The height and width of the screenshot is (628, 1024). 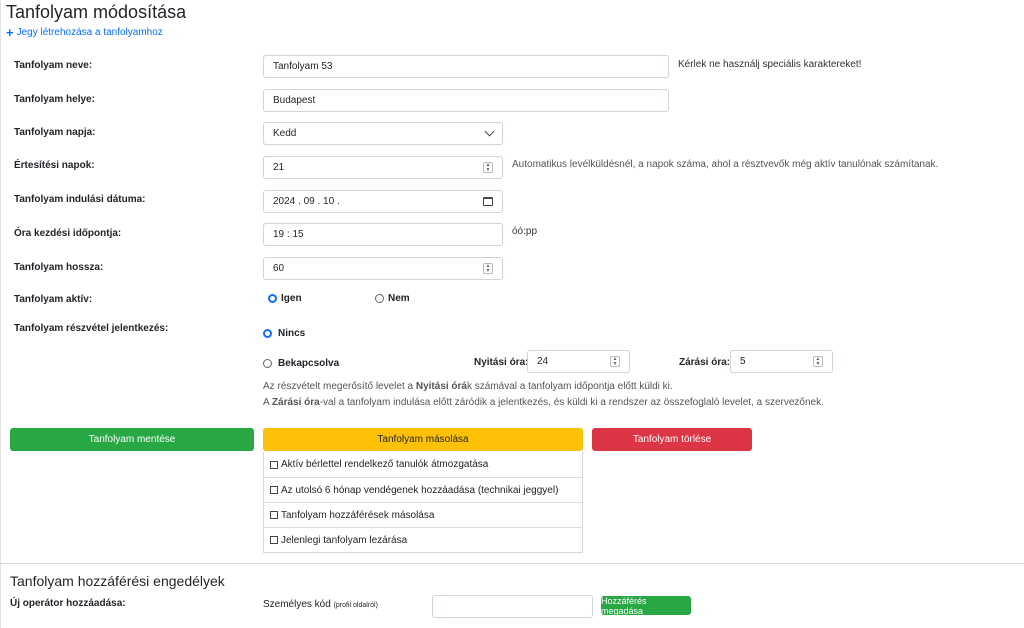 I want to click on start-time-input: 19 : 15, so click(x=383, y=234).